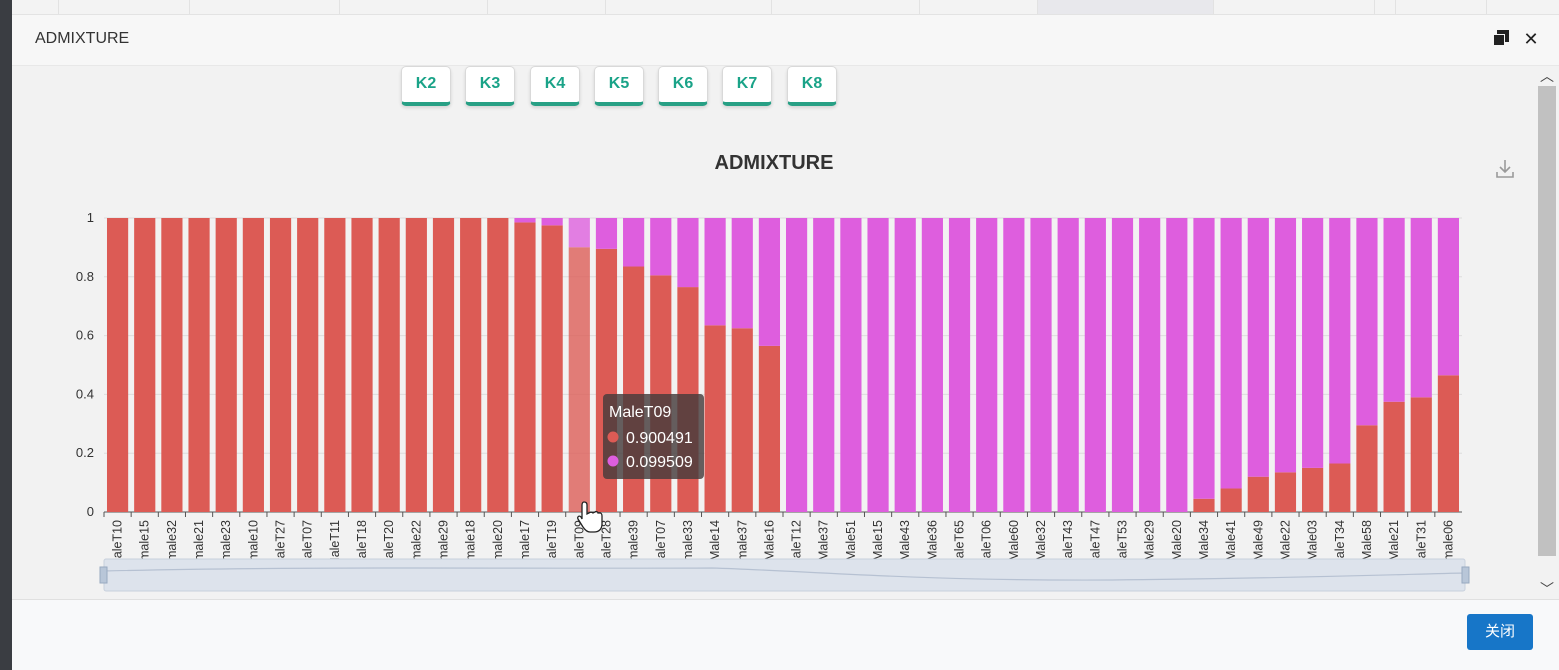 Image resolution: width=1559 pixels, height=670 pixels. I want to click on bar-series2-MaleT19, so click(552, 222).